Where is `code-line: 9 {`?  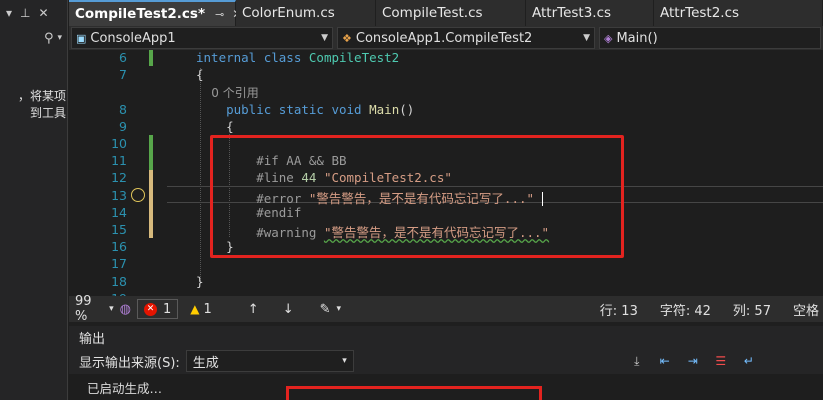 code-line: 9 { is located at coordinates (446, 127).